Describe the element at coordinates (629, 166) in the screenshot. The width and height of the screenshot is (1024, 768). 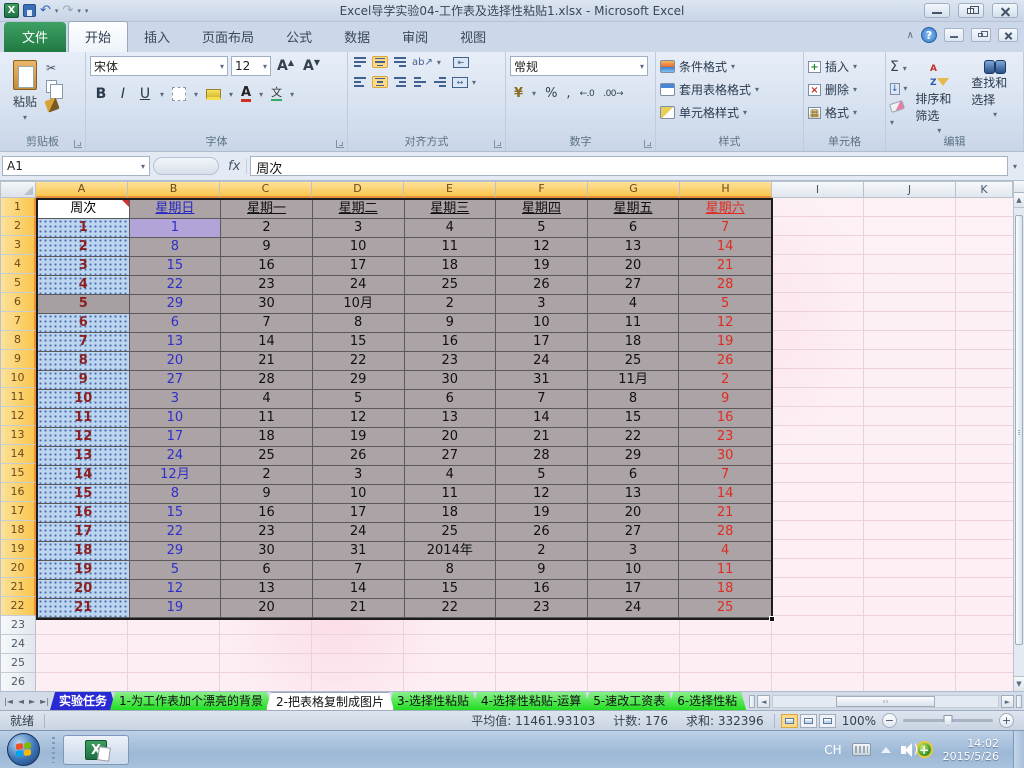
I see `formula-input: 周次` at that location.